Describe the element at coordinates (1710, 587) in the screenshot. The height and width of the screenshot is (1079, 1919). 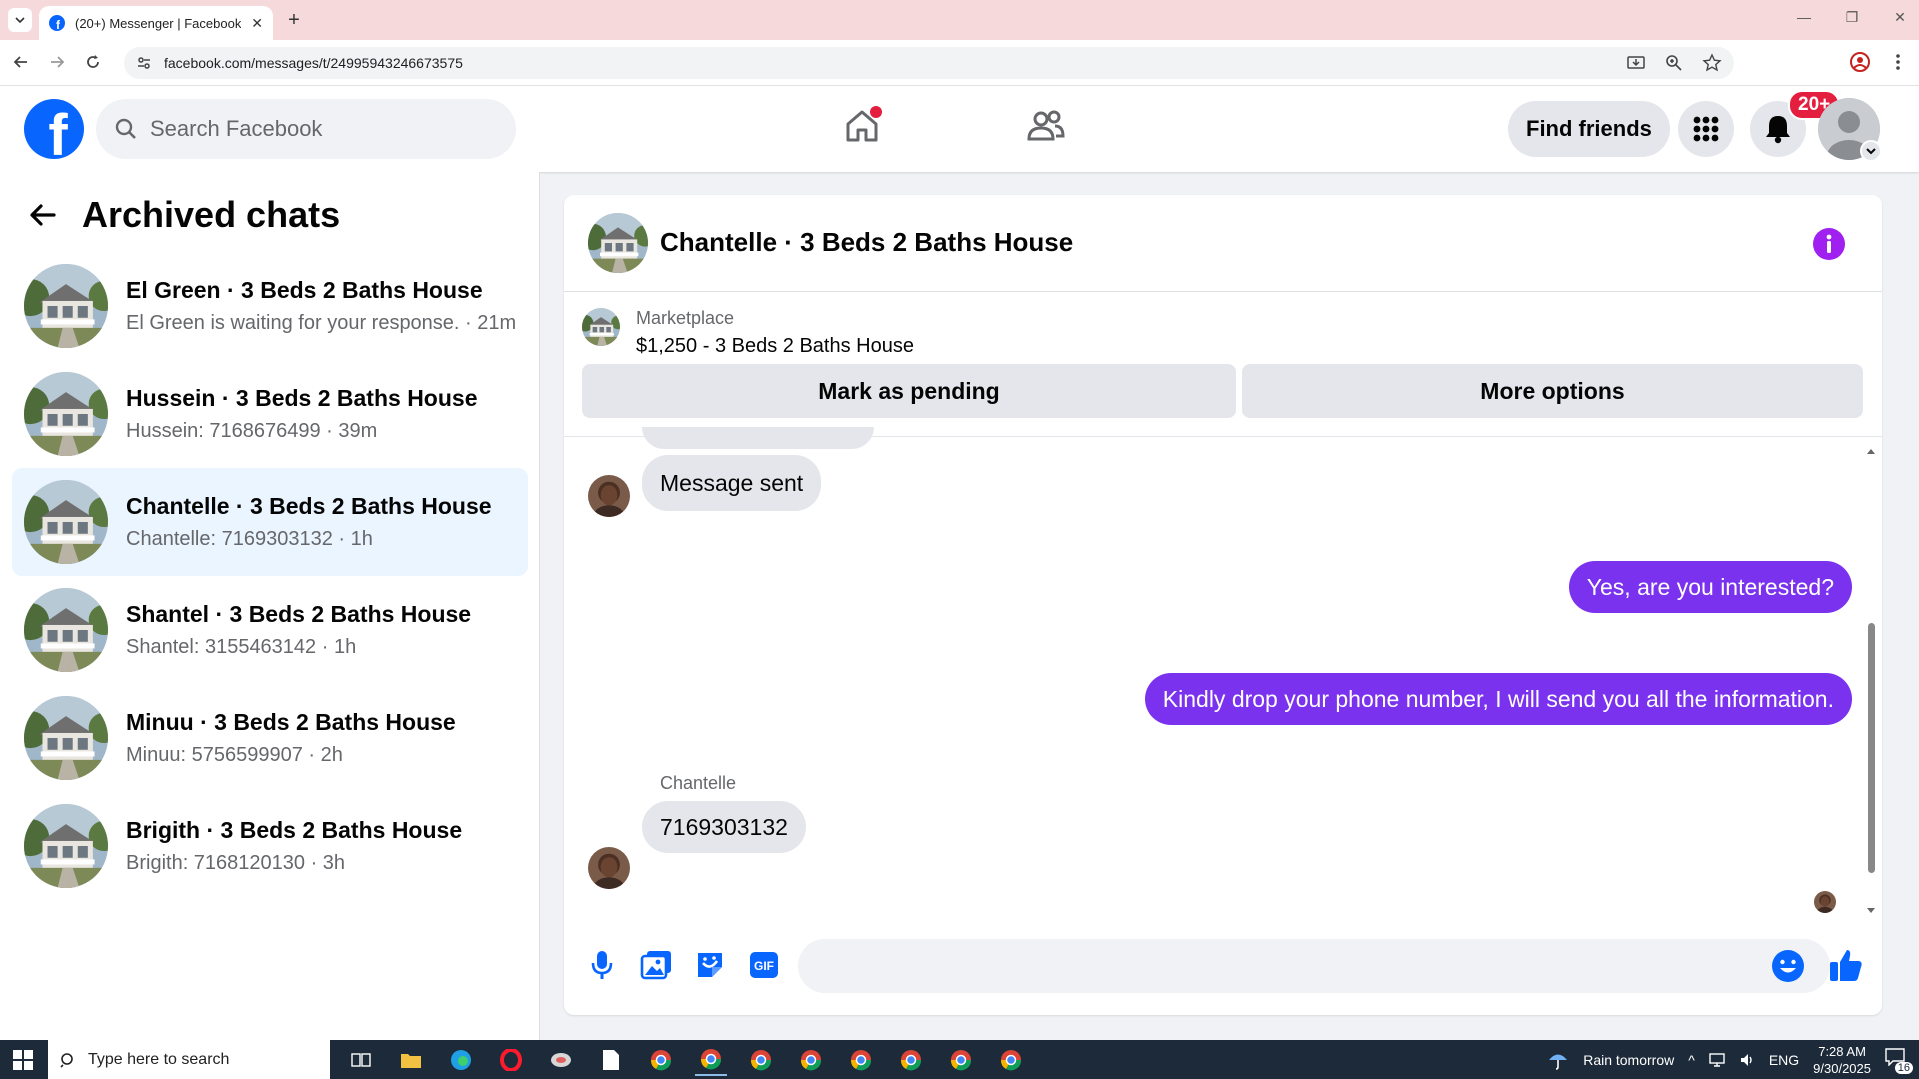
I see `outgoing-message-bubble: Yes, are you interested?` at that location.